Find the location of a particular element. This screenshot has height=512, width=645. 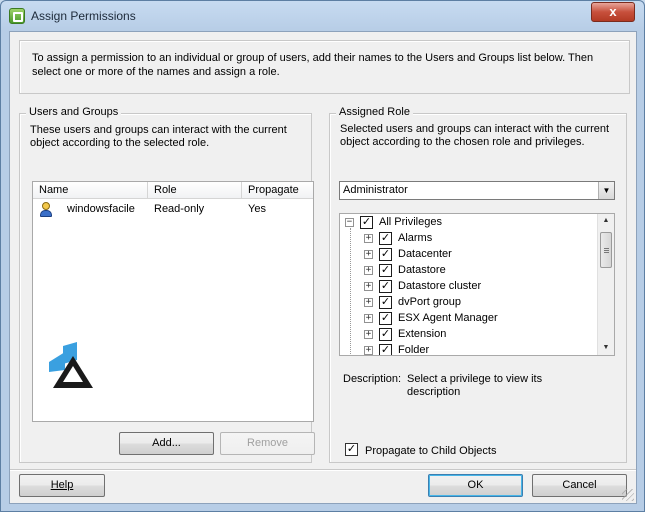

tree-item-extension: + ✓ Extension is located at coordinates (469, 335).